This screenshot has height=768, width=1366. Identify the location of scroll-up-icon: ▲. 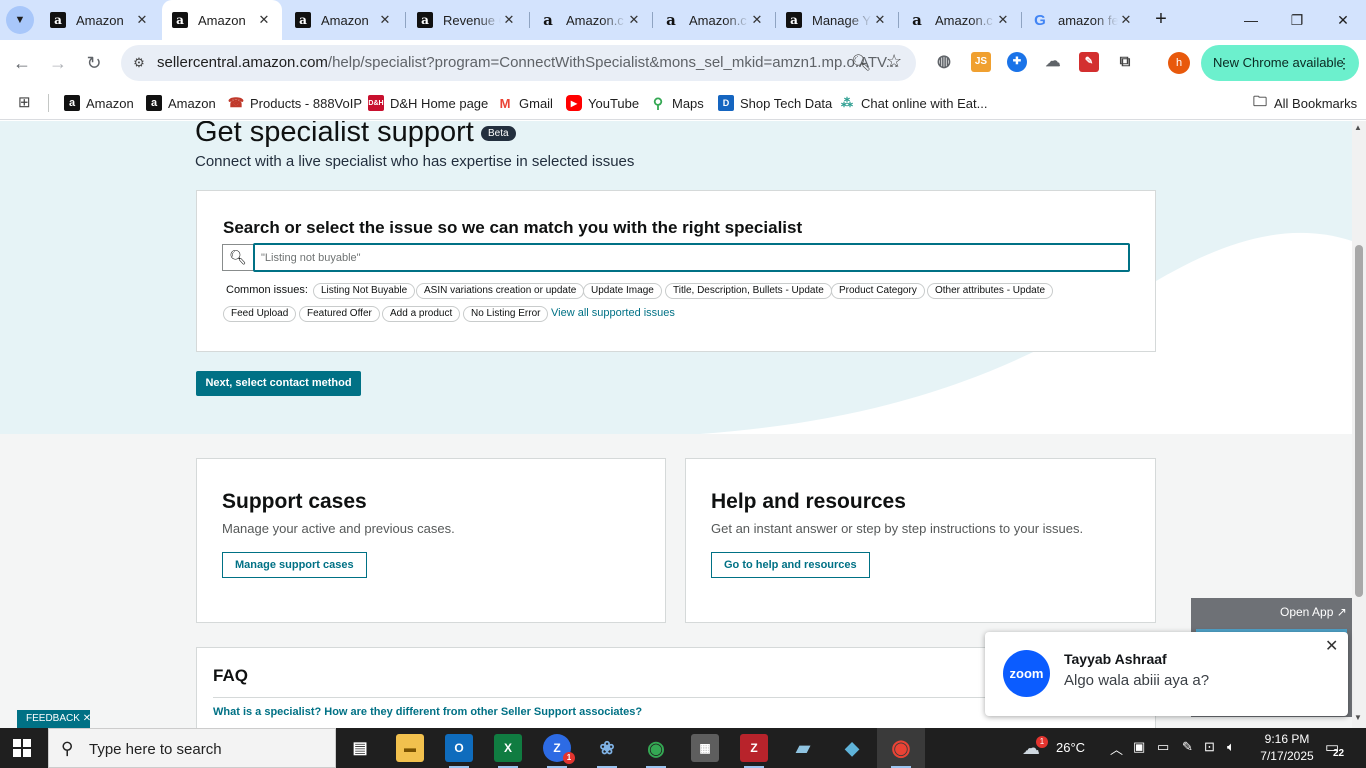
(1358, 127).